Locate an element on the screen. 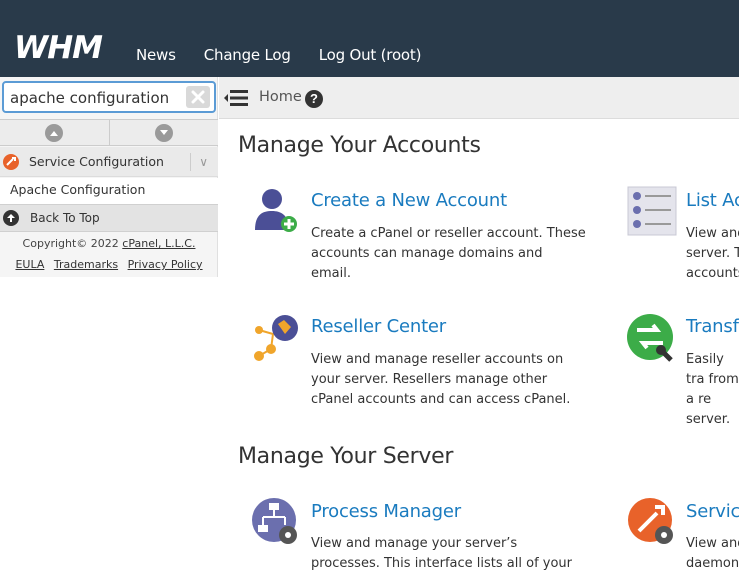 The image size is (739, 572). arrow-up-circle-icon is located at coordinates (11, 218).